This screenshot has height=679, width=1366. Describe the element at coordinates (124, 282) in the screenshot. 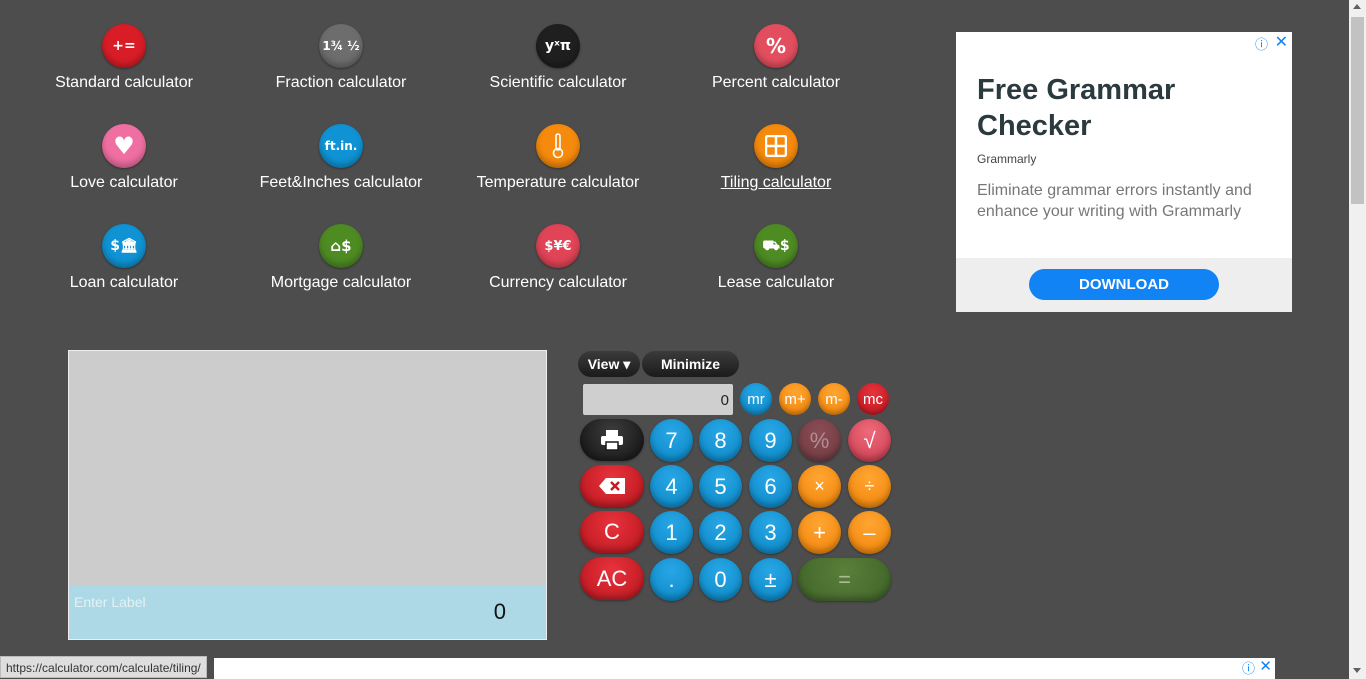

I see `menu-label: Loan calculator` at that location.